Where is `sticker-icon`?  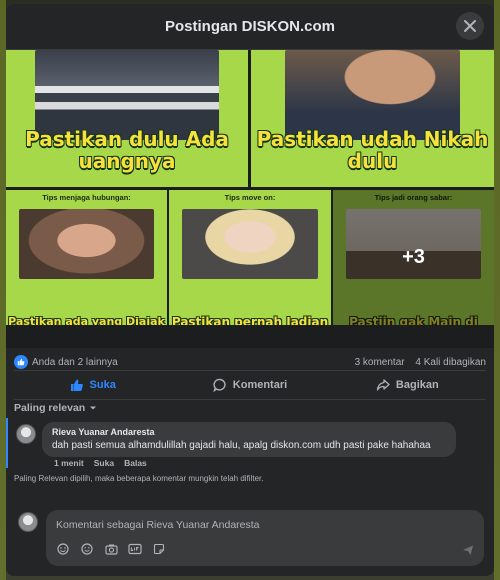
sticker-icon is located at coordinates (159, 549).